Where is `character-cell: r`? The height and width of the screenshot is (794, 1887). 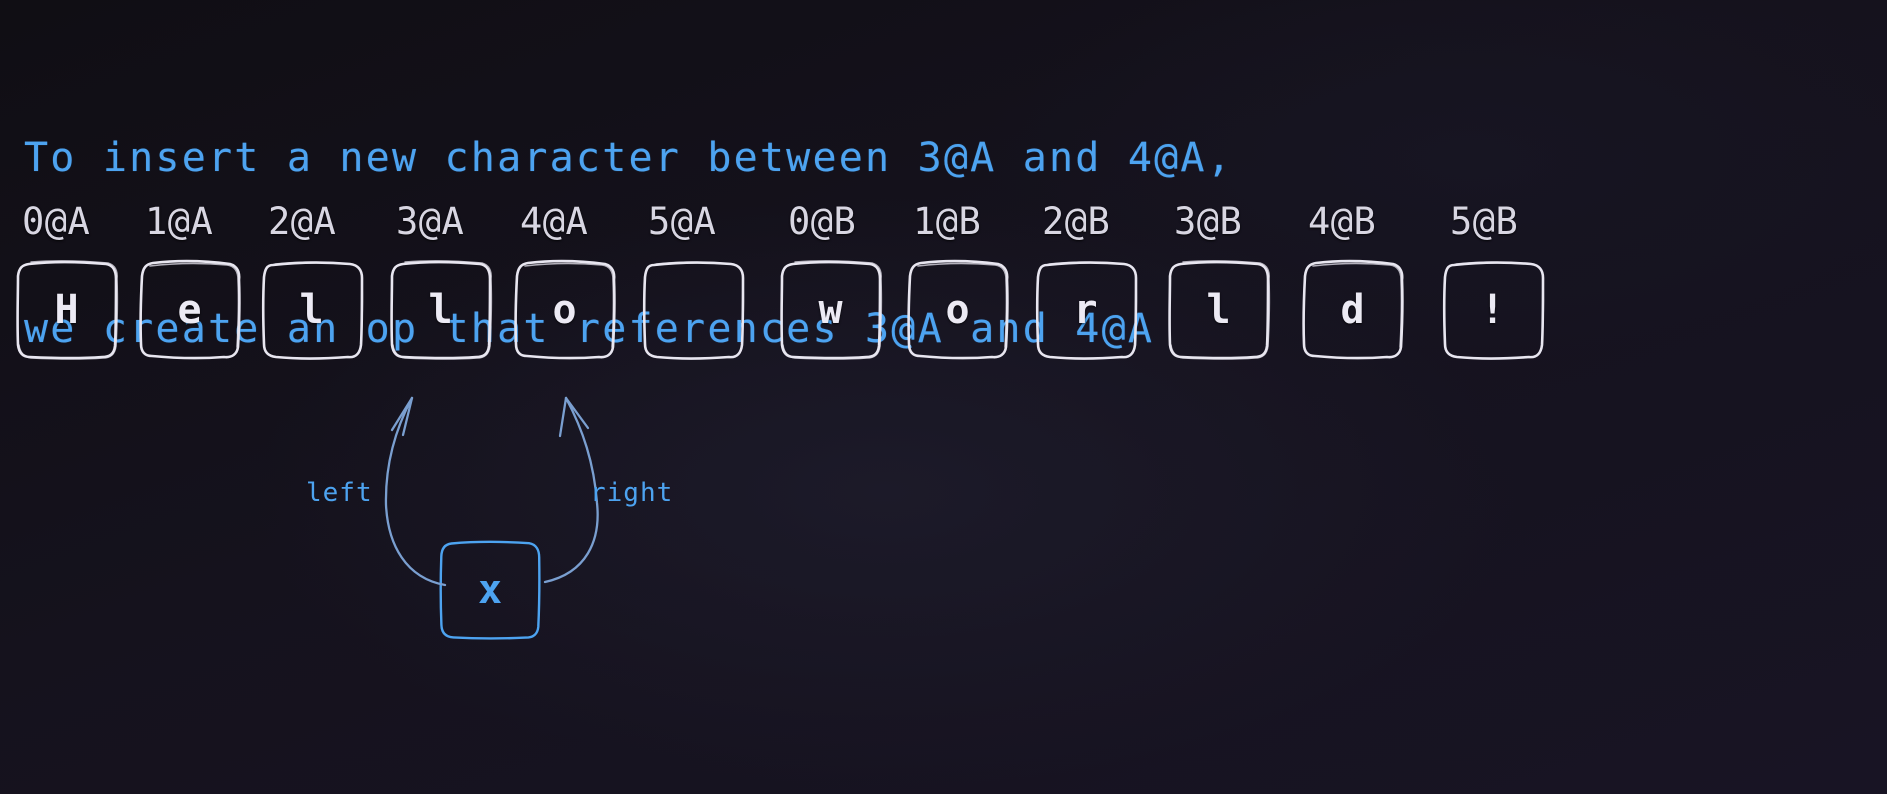 character-cell: r is located at coordinates (1086, 310).